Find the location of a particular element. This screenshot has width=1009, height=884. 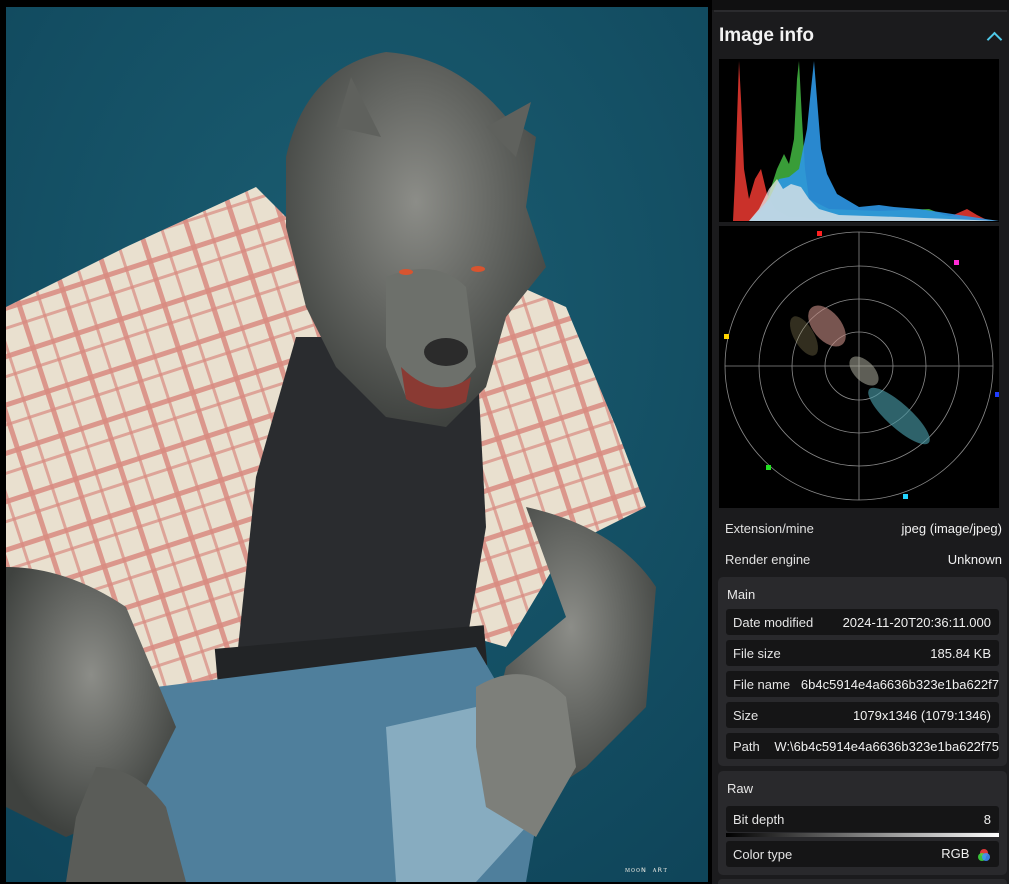

vectorscope-yellow-target is located at coordinates (726, 336).